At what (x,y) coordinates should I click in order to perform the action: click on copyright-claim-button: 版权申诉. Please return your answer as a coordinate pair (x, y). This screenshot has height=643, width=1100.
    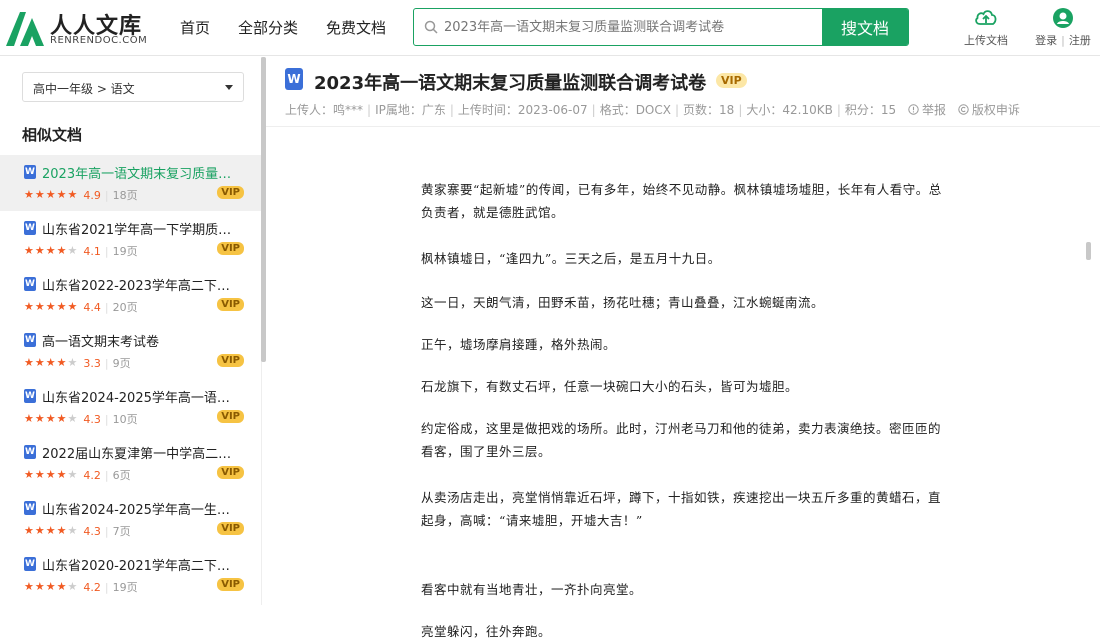
    Looking at the image, I should click on (989, 110).